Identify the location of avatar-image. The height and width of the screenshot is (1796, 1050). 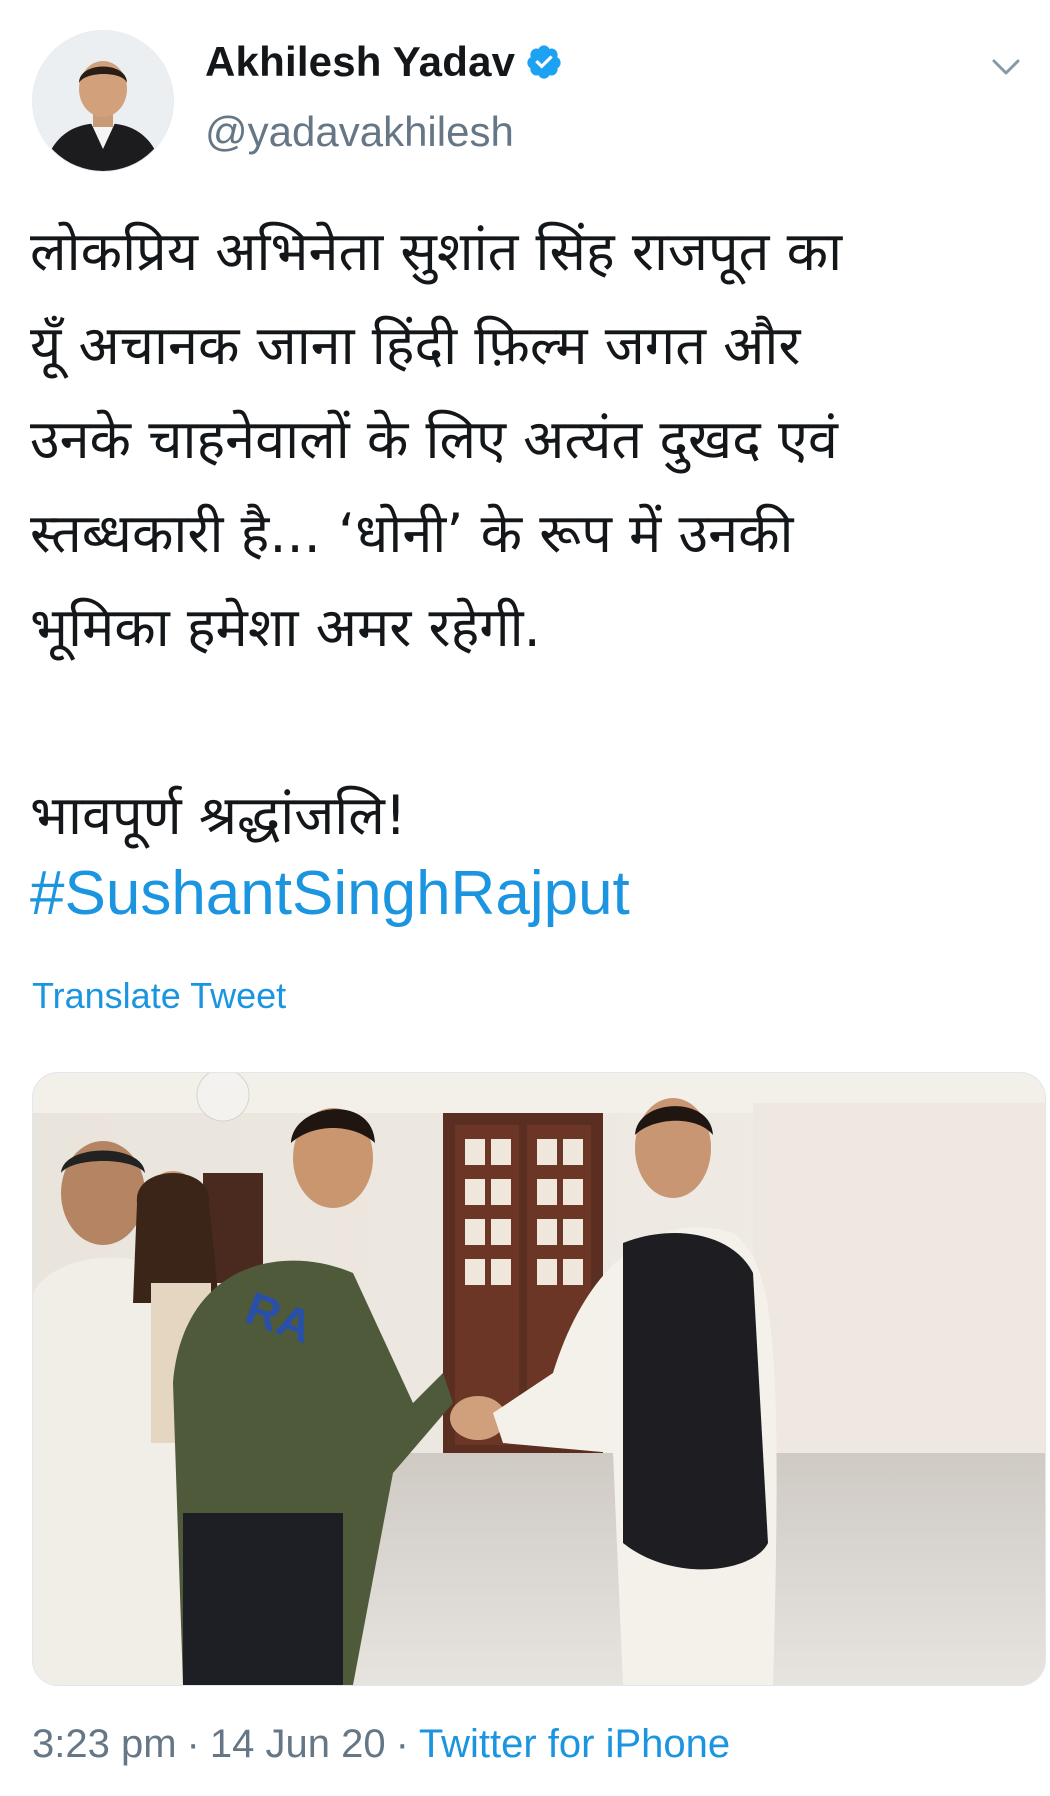
(103, 101).